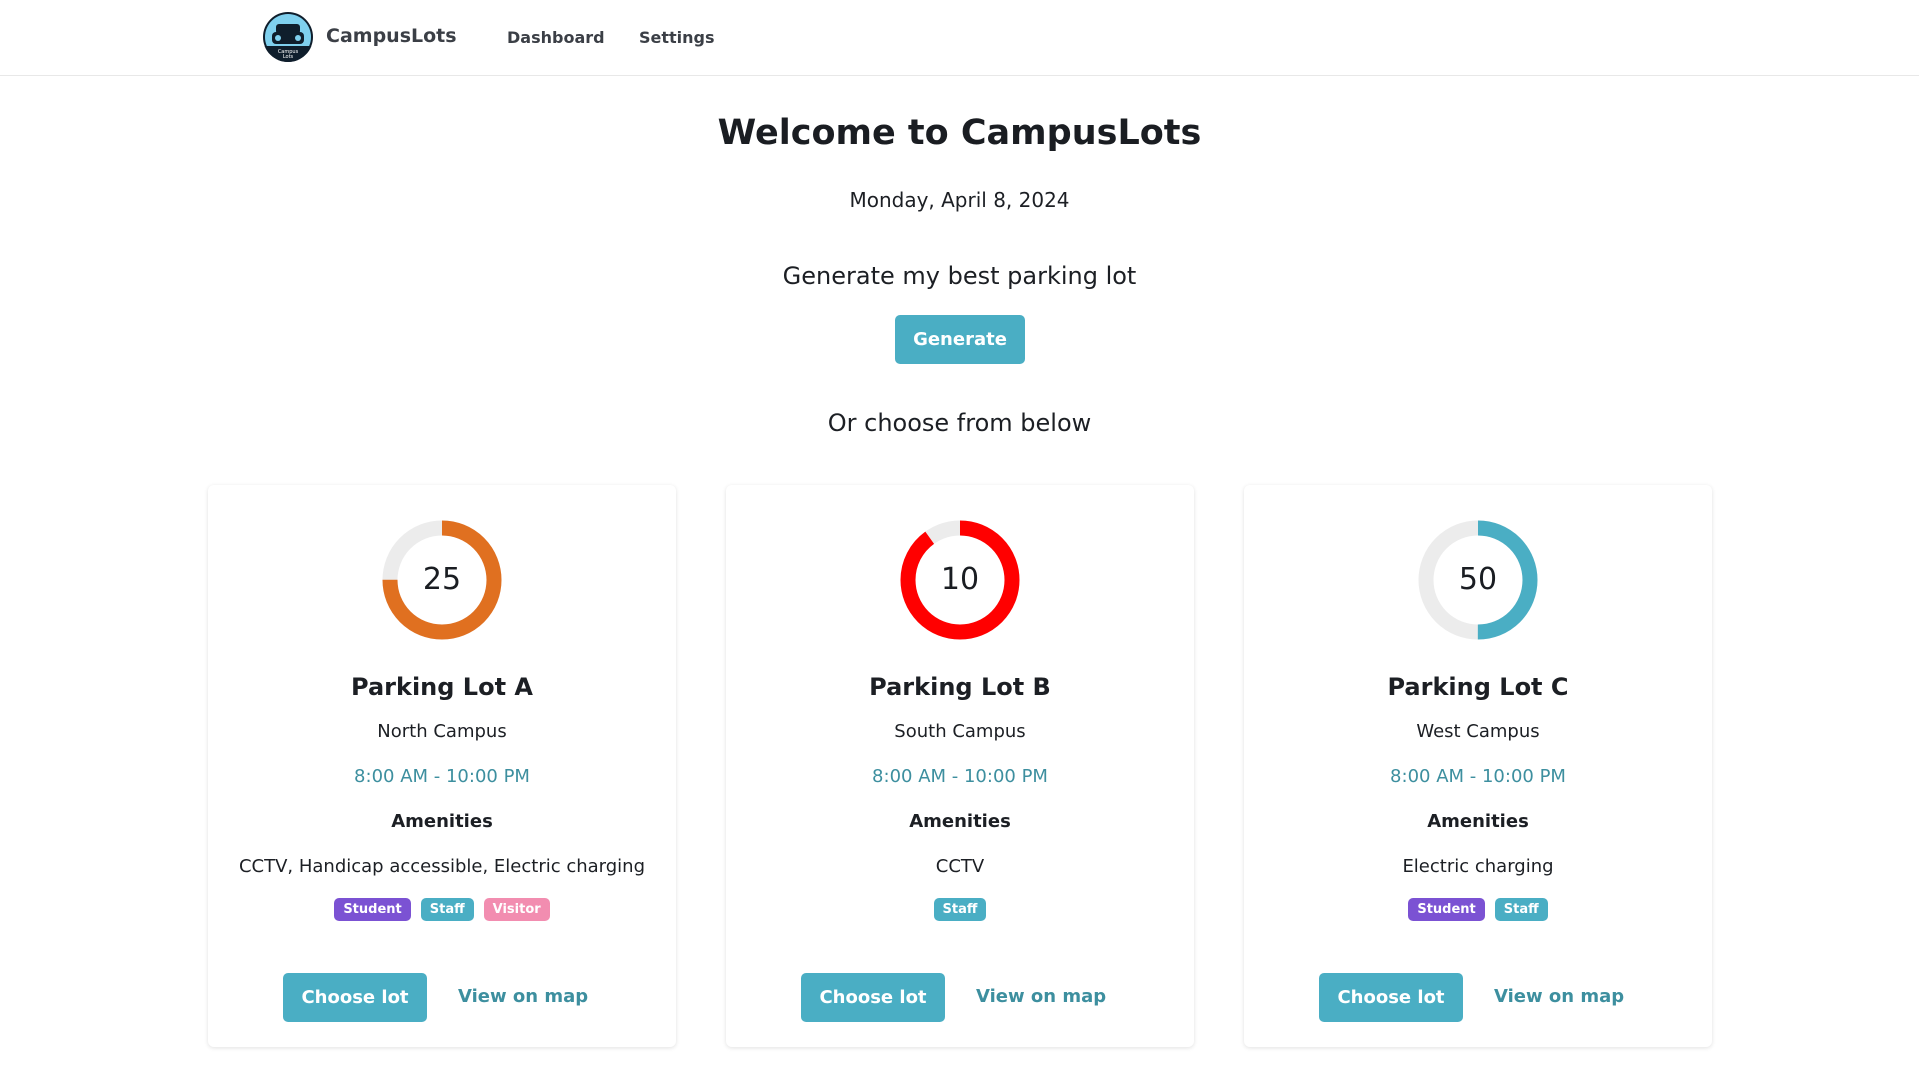 The width and height of the screenshot is (1919, 1079). What do you see at coordinates (959, 200) in the screenshot?
I see `current-date: Monday, April 8, 2024` at bounding box center [959, 200].